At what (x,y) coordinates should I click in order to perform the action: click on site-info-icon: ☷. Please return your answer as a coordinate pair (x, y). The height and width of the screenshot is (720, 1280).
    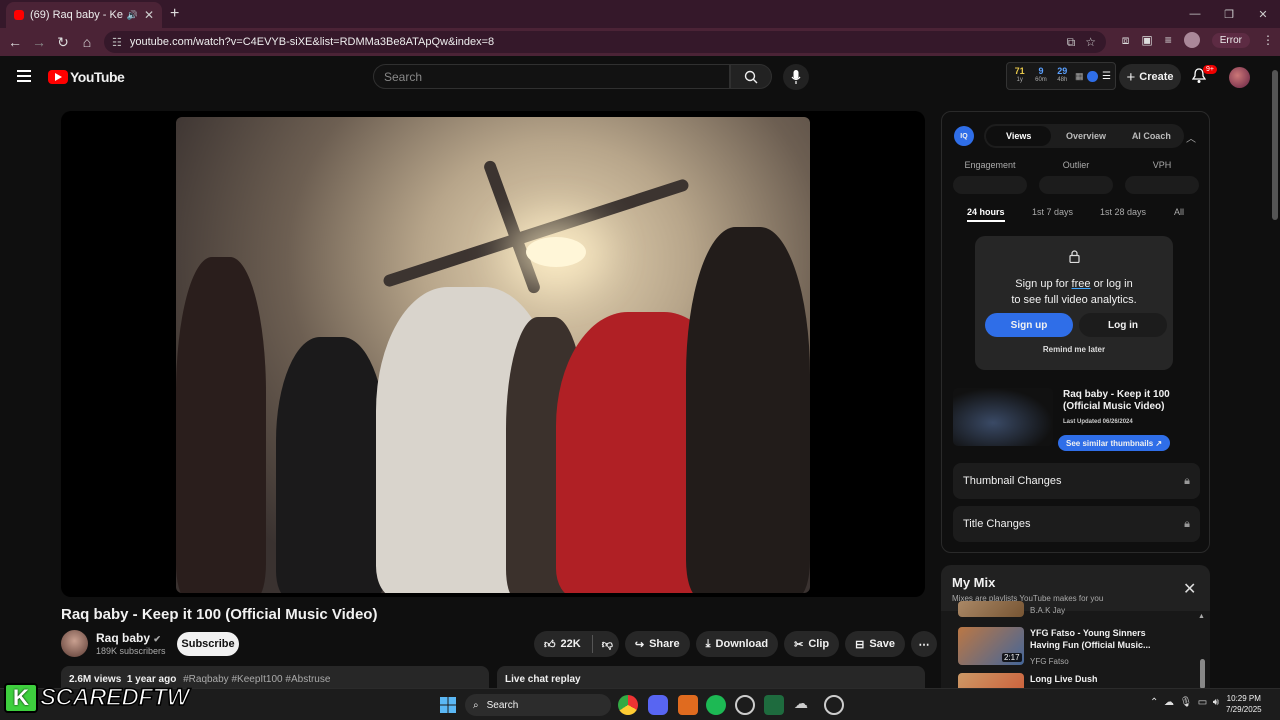
    Looking at the image, I should click on (117, 42).